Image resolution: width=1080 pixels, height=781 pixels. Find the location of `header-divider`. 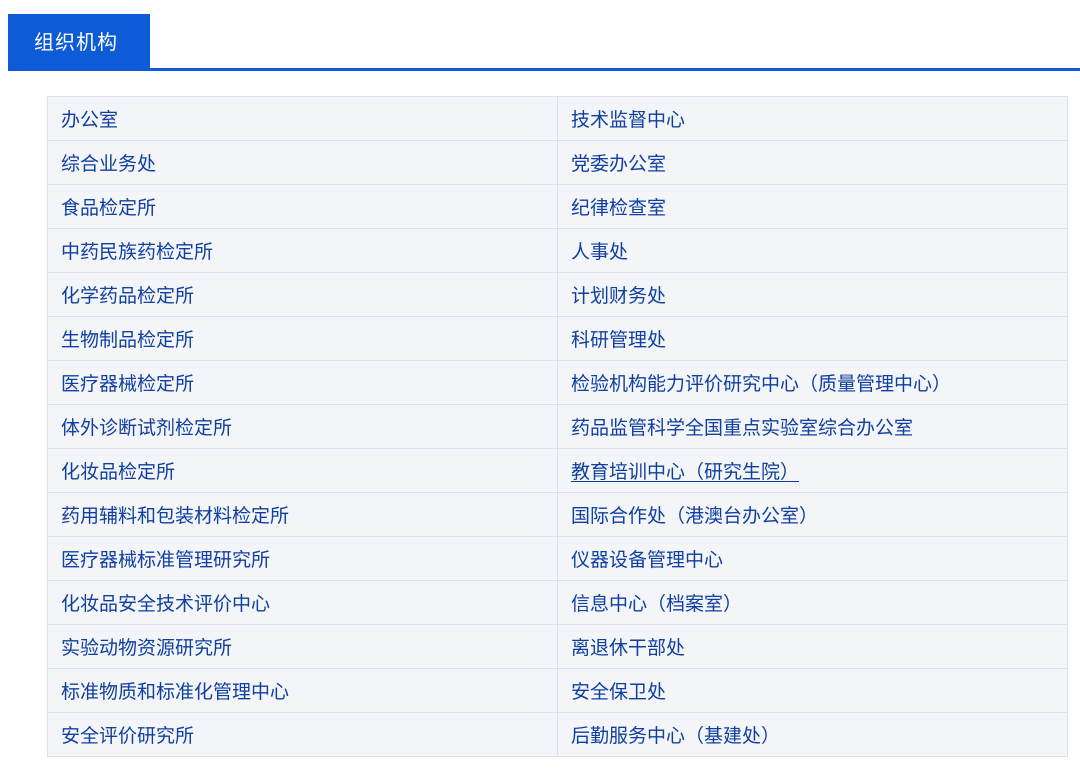

header-divider is located at coordinates (544, 69).